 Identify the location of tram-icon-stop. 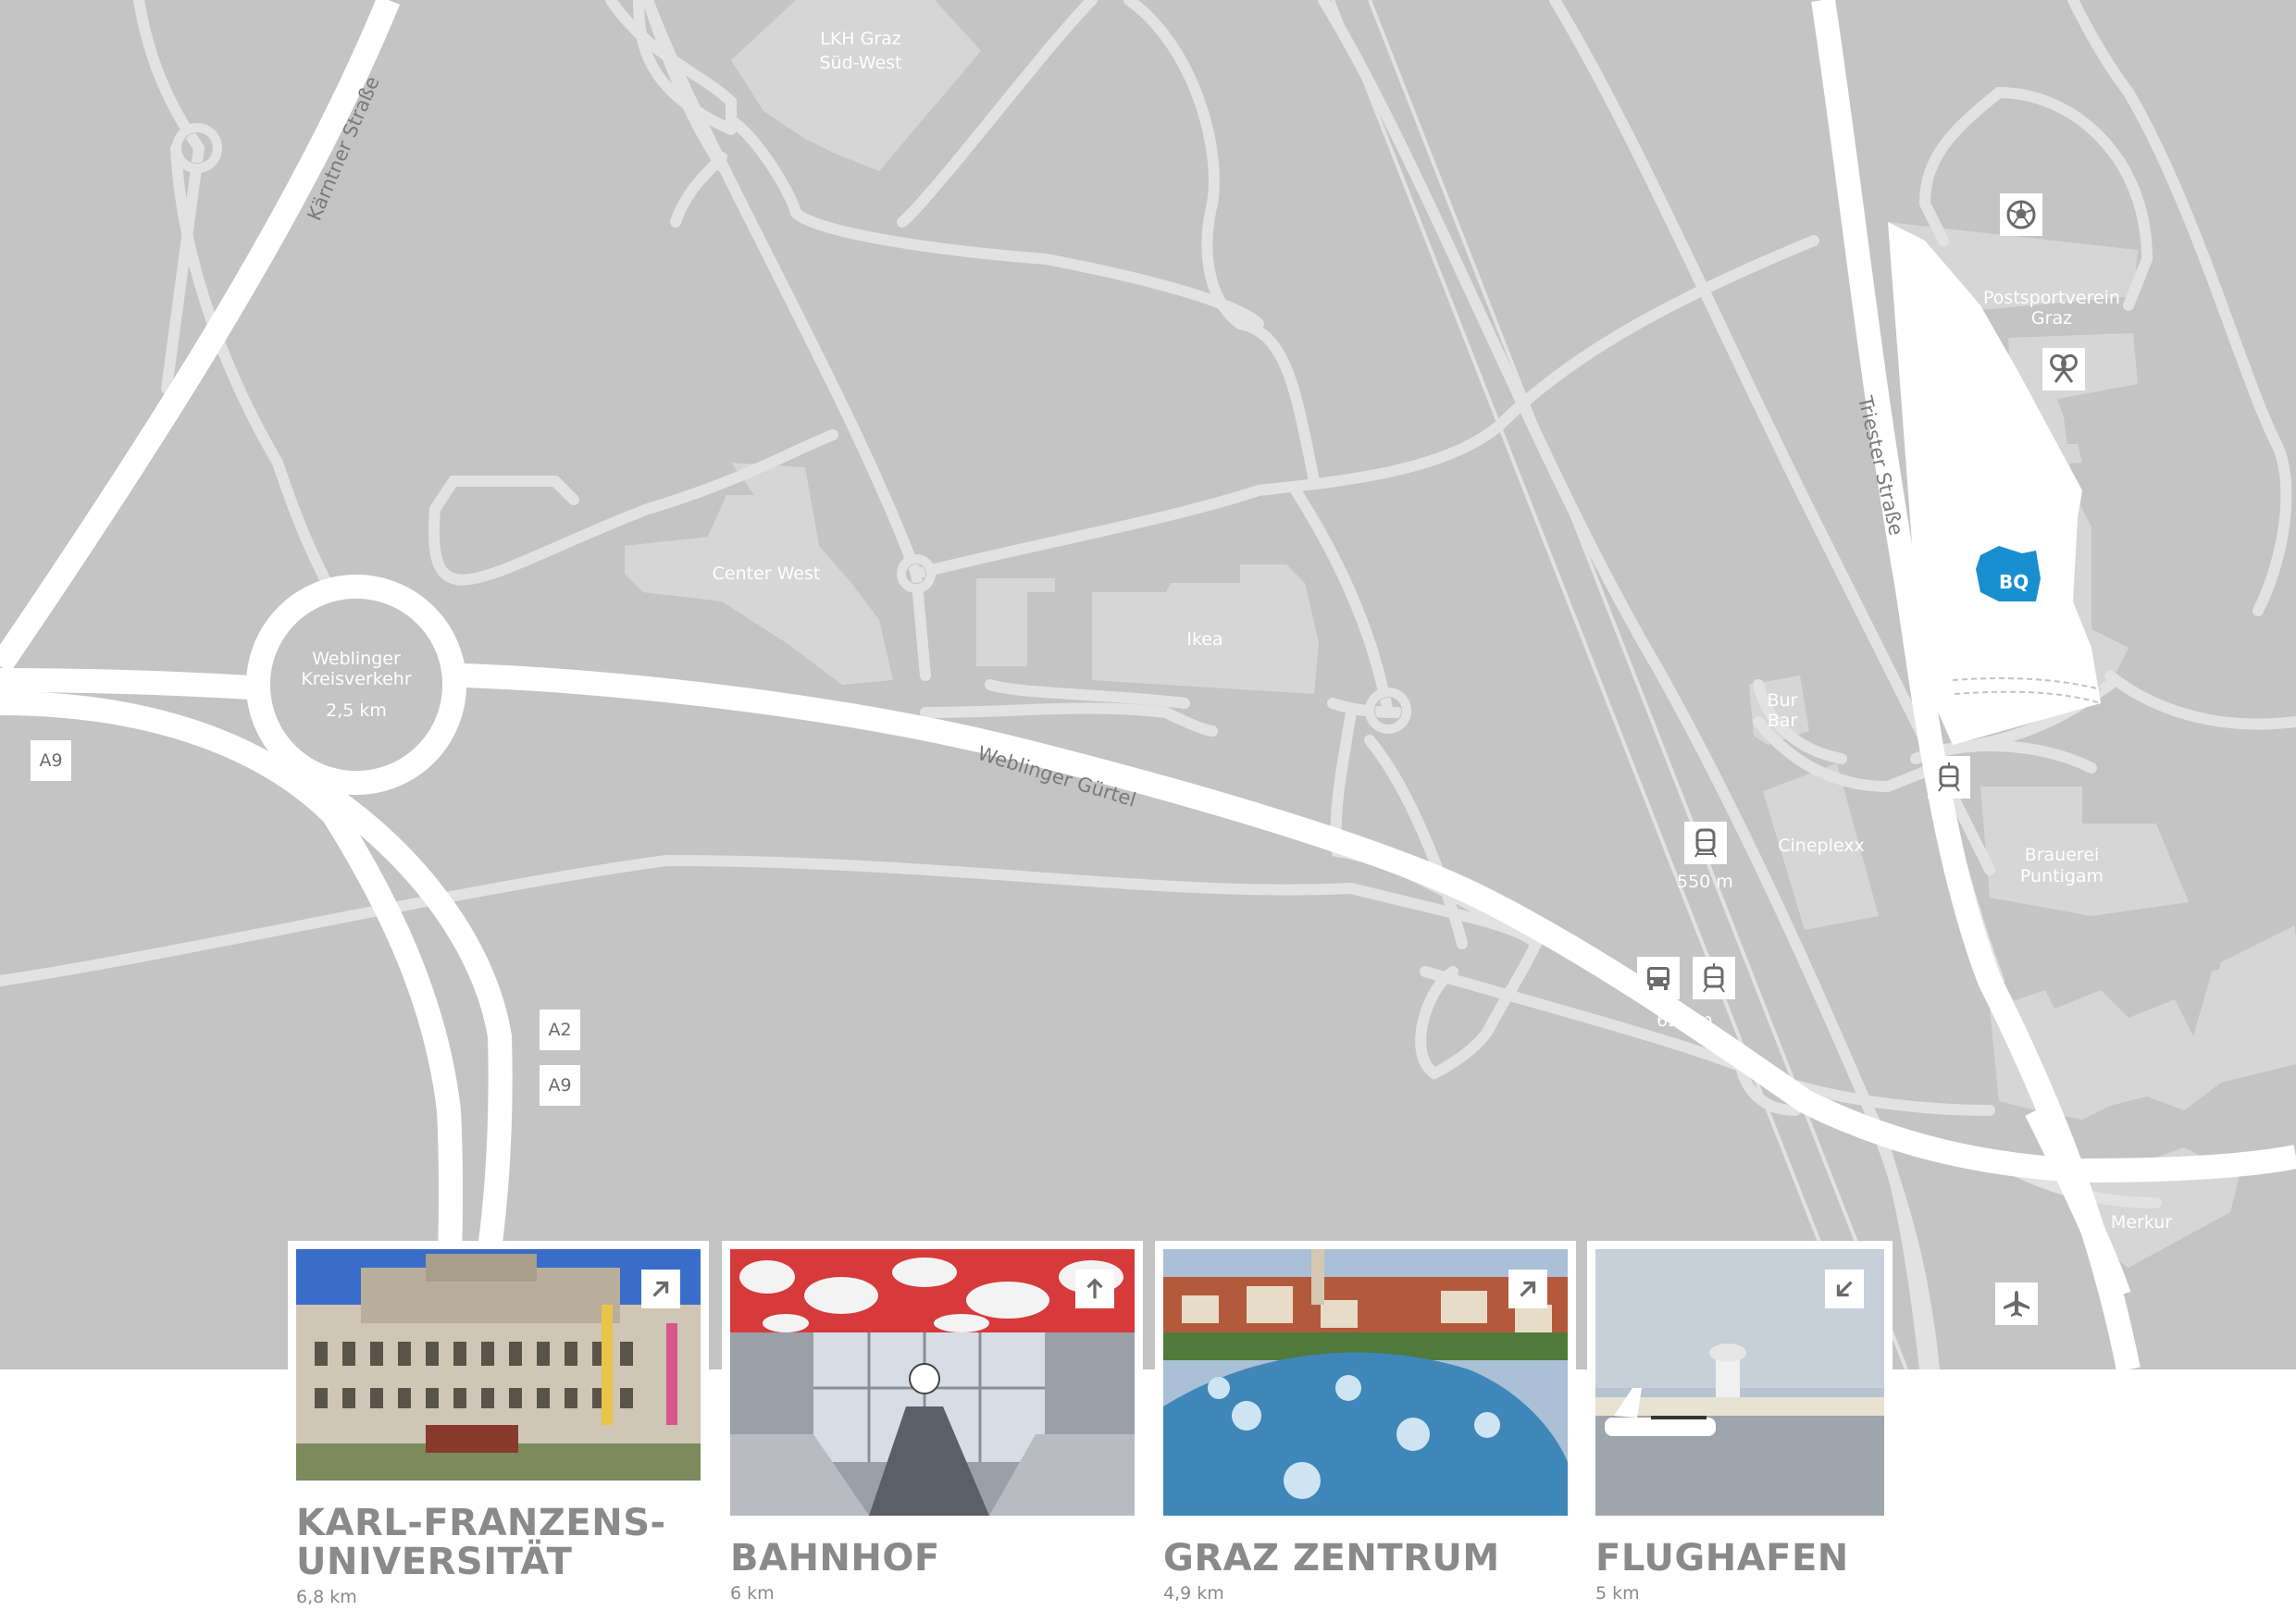
(1714, 978).